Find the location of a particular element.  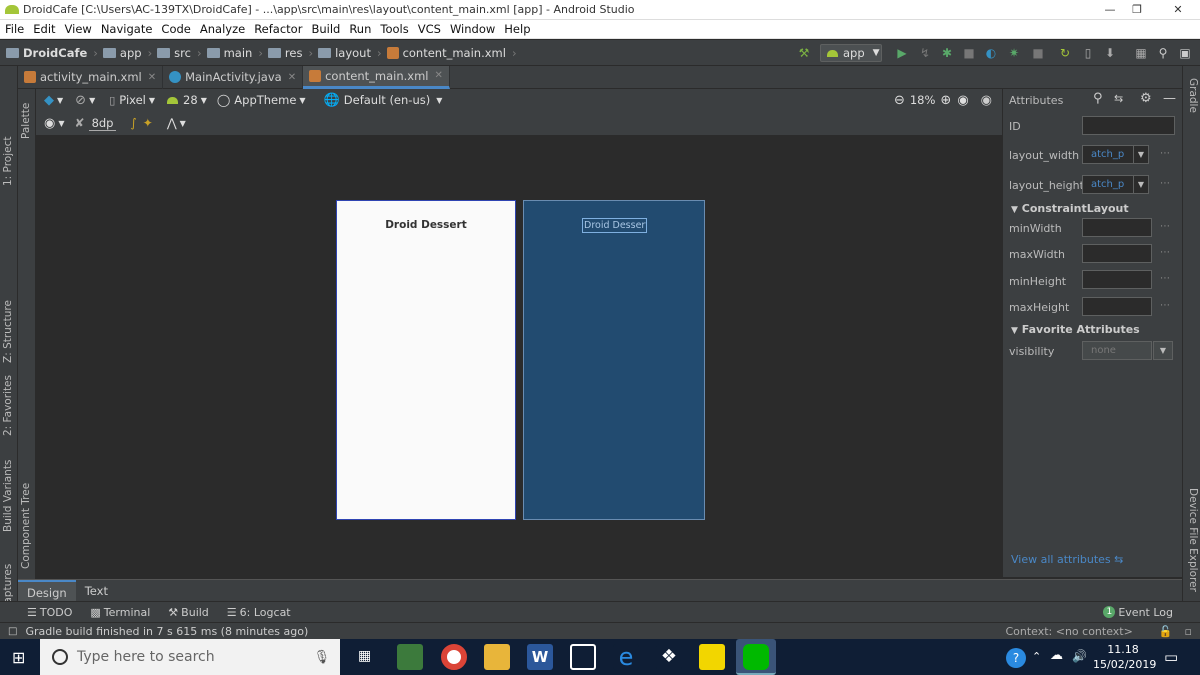

sync-gradle-icon: ↻ is located at coordinates (1065, 53).